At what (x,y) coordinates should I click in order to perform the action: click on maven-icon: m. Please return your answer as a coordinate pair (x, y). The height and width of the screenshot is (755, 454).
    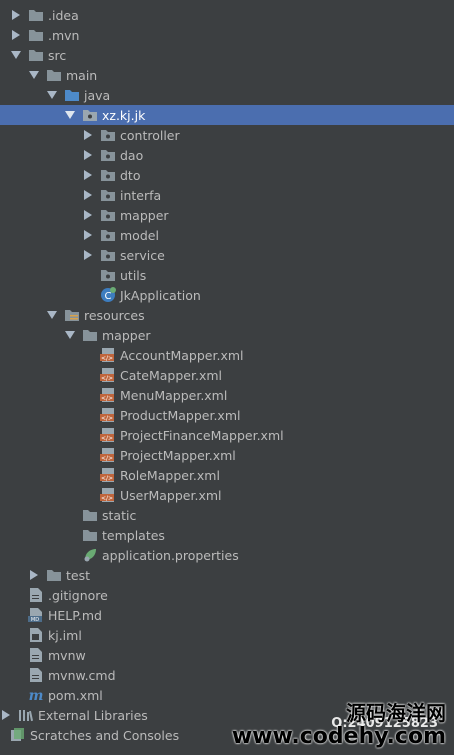
    Looking at the image, I should click on (36, 695).